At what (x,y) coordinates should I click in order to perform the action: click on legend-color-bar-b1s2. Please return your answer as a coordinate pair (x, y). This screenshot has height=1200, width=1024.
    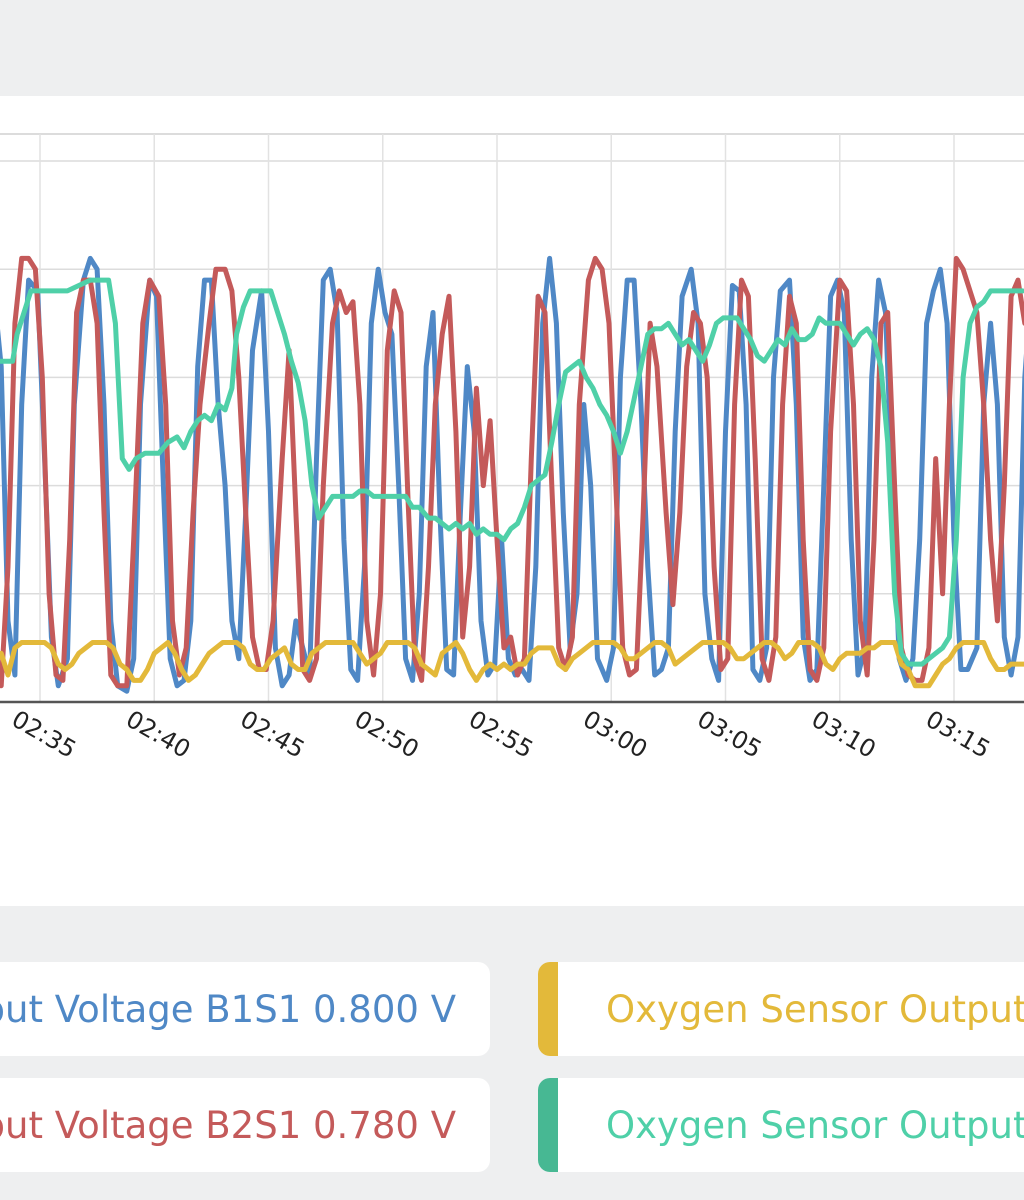
    Looking at the image, I should click on (548, 1009).